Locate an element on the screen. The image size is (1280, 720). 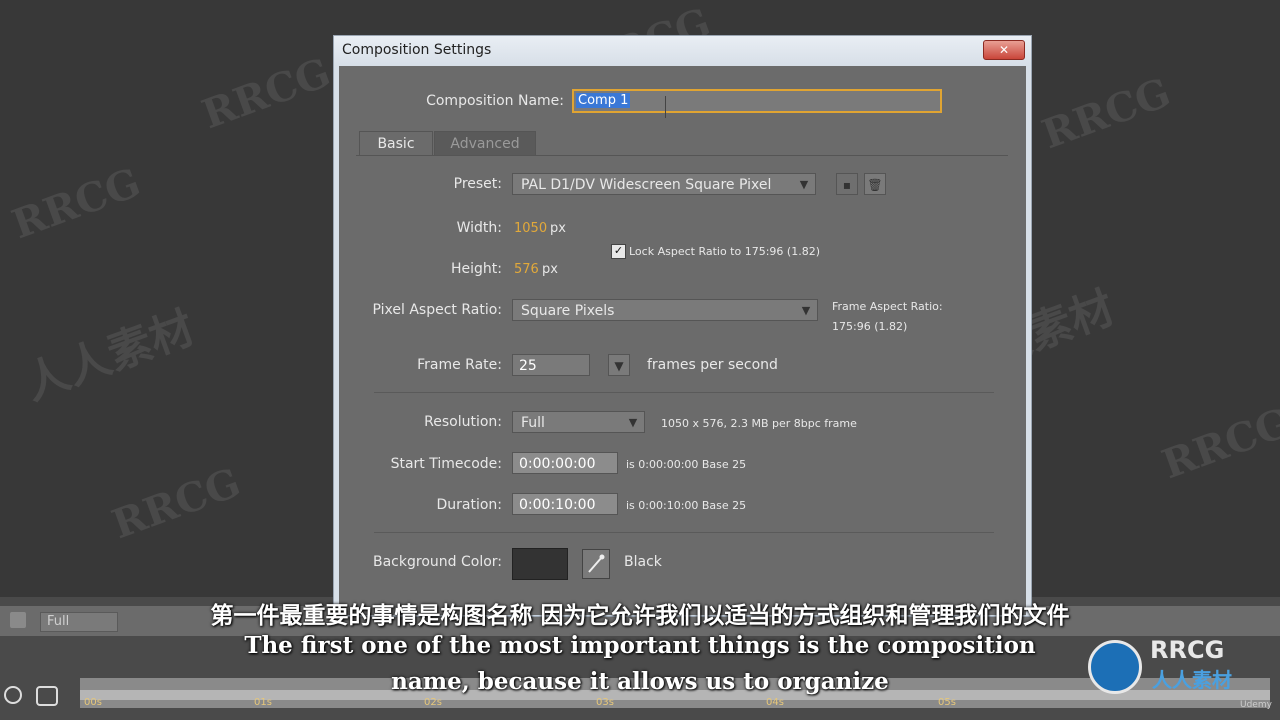
tab-basic: Basic is located at coordinates (396, 143).